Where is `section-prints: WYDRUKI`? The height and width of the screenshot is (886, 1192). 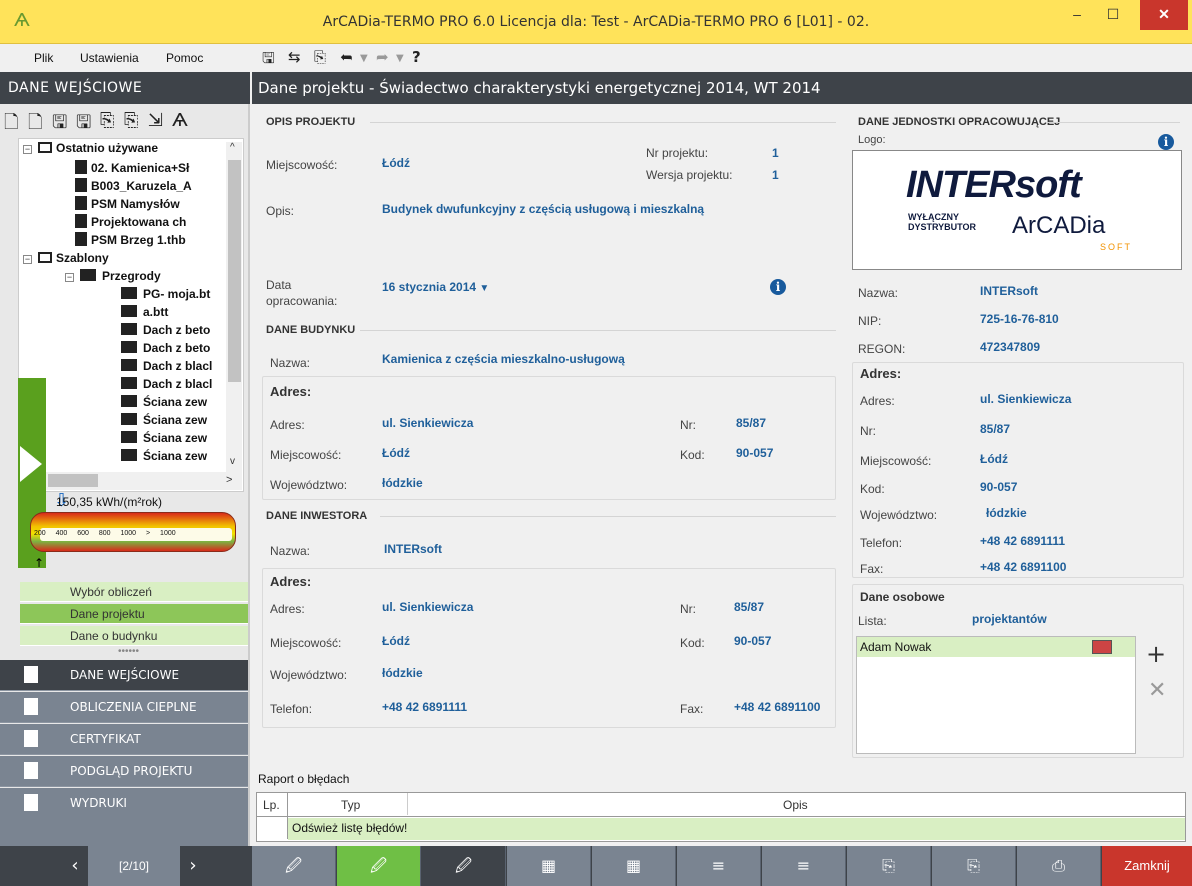 section-prints: WYDRUKI is located at coordinates (124, 803).